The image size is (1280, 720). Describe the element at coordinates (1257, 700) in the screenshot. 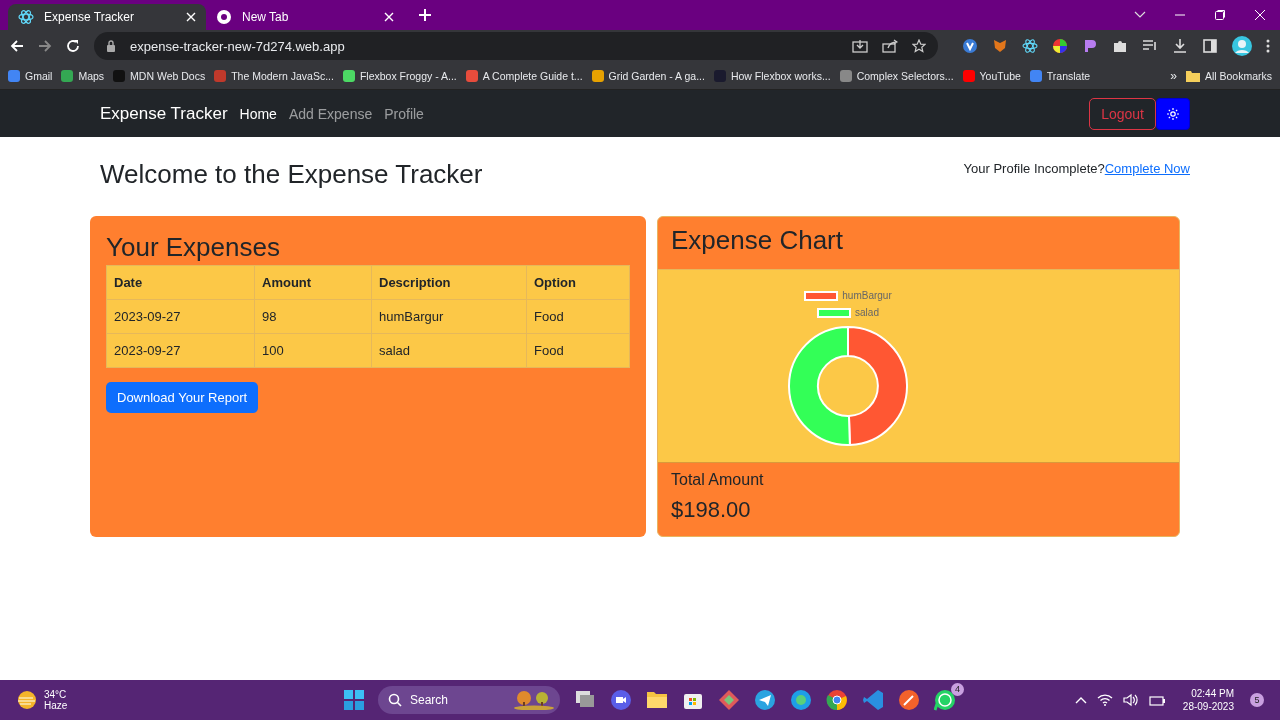

I see `notification-count: 5` at that location.